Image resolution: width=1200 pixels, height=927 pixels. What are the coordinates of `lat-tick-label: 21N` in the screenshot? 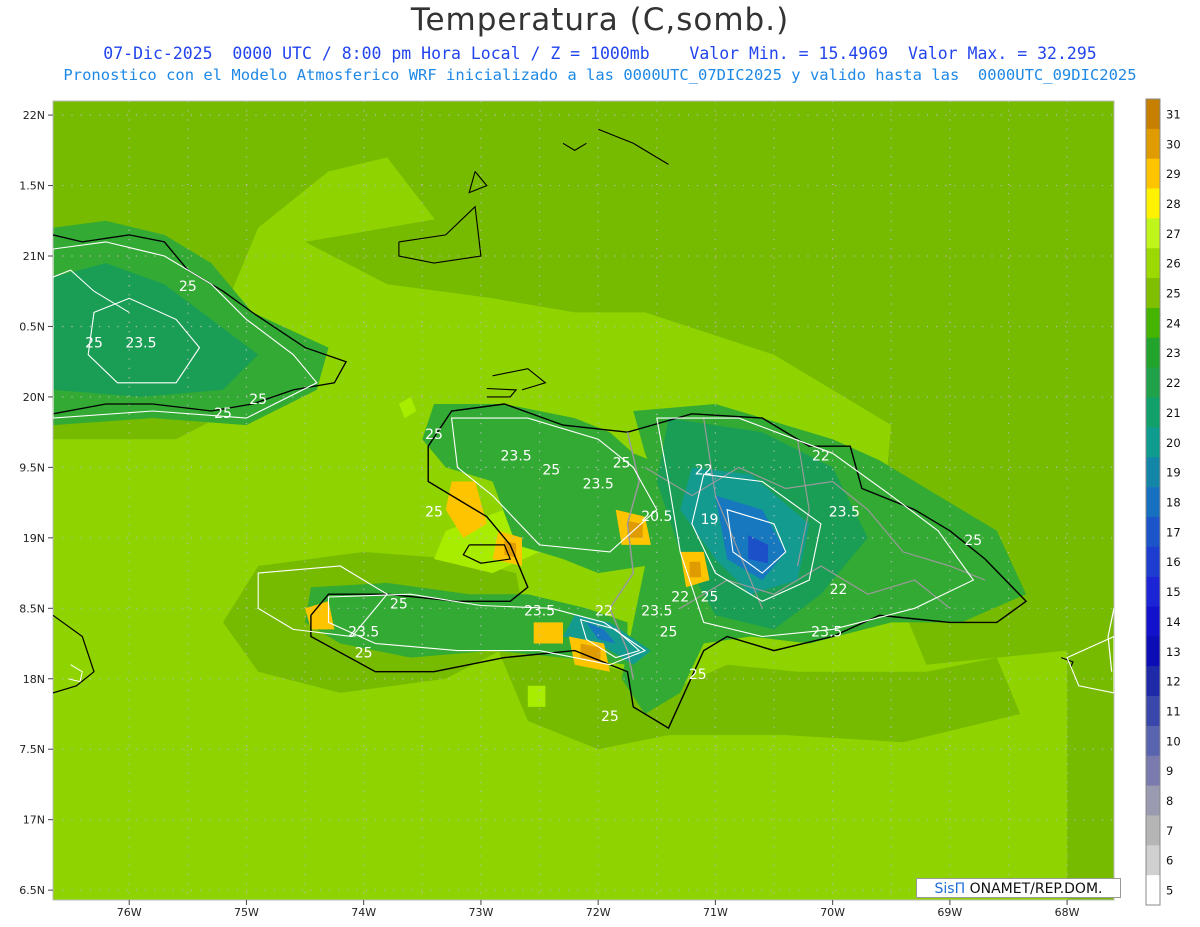 It's located at (34, 256).